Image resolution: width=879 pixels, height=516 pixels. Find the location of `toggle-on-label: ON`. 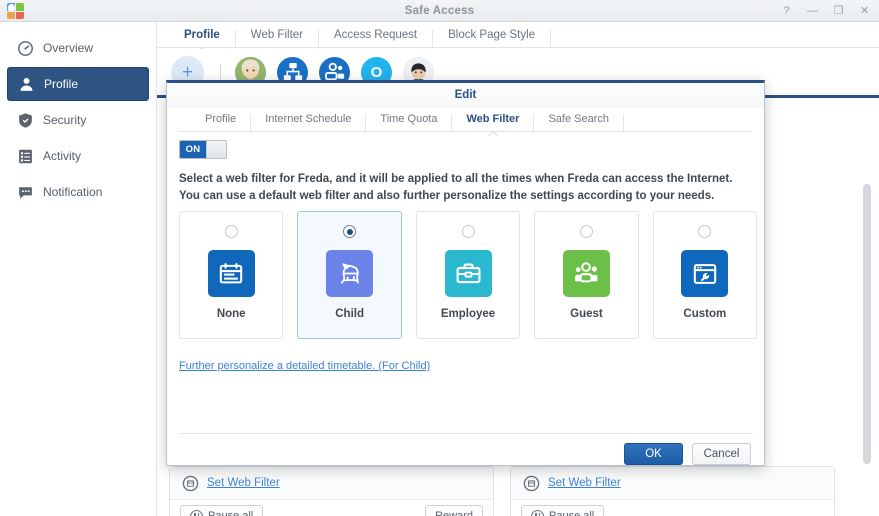

toggle-on-label: ON is located at coordinates (193, 149).